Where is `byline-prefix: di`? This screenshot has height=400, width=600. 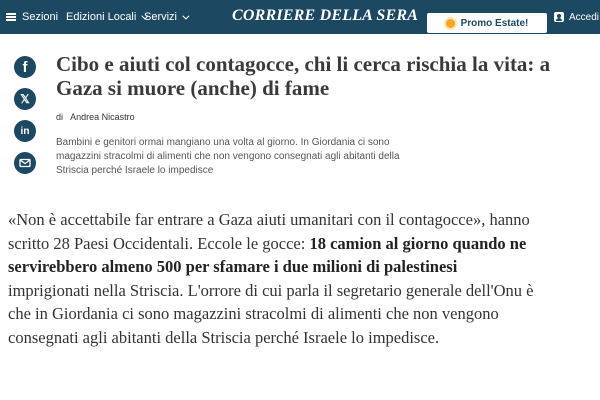 byline-prefix: di is located at coordinates (60, 117).